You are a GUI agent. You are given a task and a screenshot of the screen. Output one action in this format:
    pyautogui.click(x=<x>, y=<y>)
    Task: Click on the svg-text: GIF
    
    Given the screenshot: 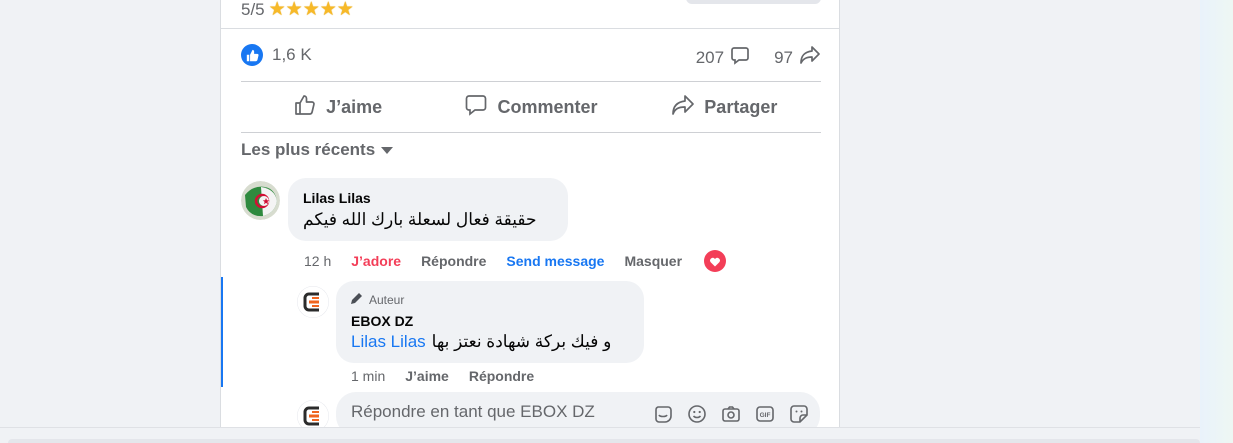 What is the action you would take?
    pyautogui.click(x=765, y=415)
    